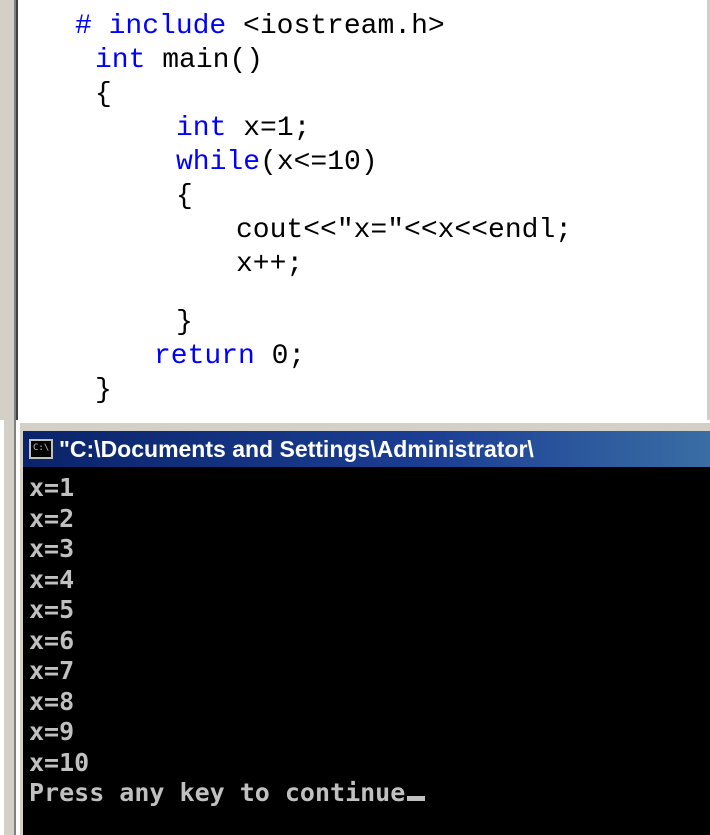 This screenshot has width=710, height=835. What do you see at coordinates (218, 162) in the screenshot?
I see `code-keyword: while` at bounding box center [218, 162].